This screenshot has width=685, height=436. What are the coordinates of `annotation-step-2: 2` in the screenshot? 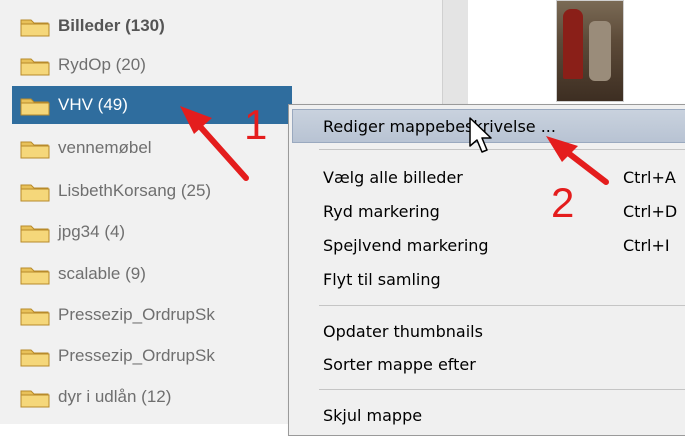 It's located at (563, 202).